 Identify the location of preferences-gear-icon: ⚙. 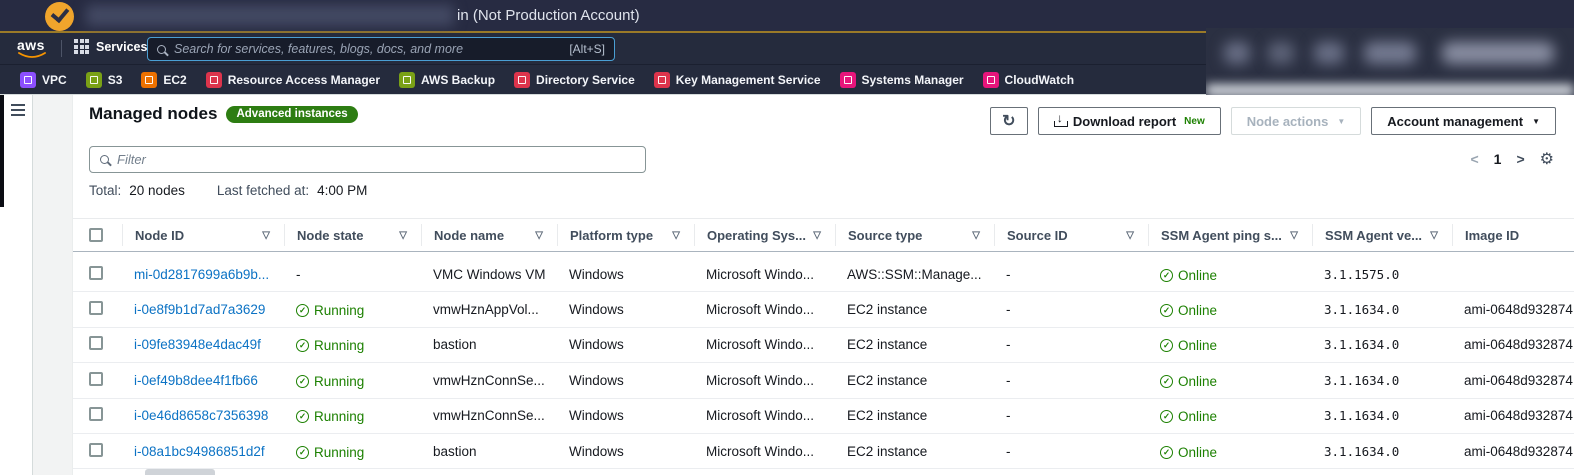
(1547, 159).